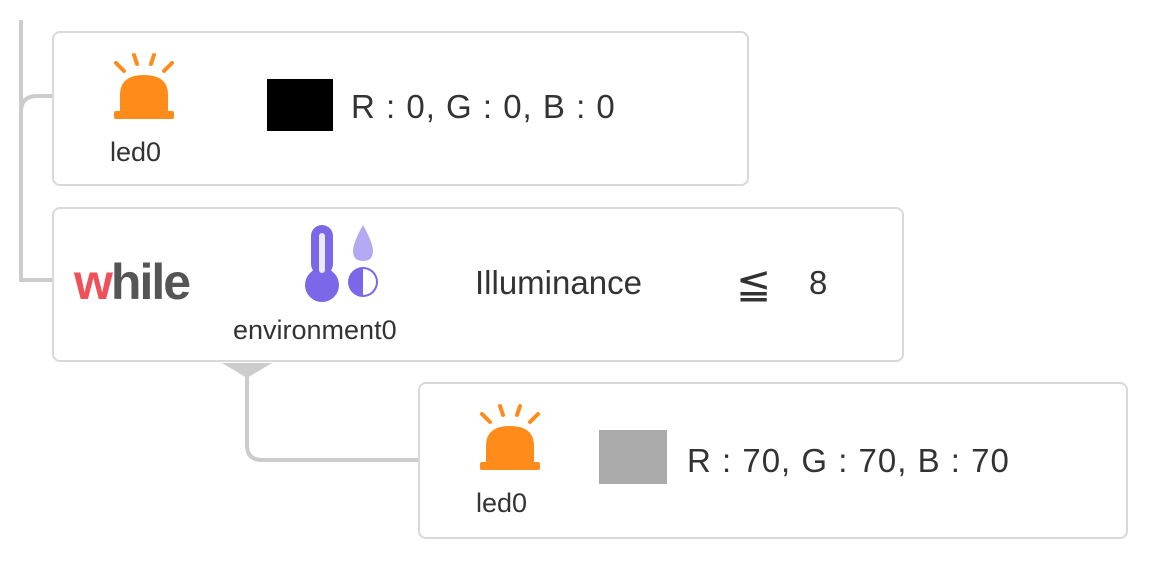  What do you see at coordinates (818, 283) in the screenshot?
I see `threshold-value: 8` at bounding box center [818, 283].